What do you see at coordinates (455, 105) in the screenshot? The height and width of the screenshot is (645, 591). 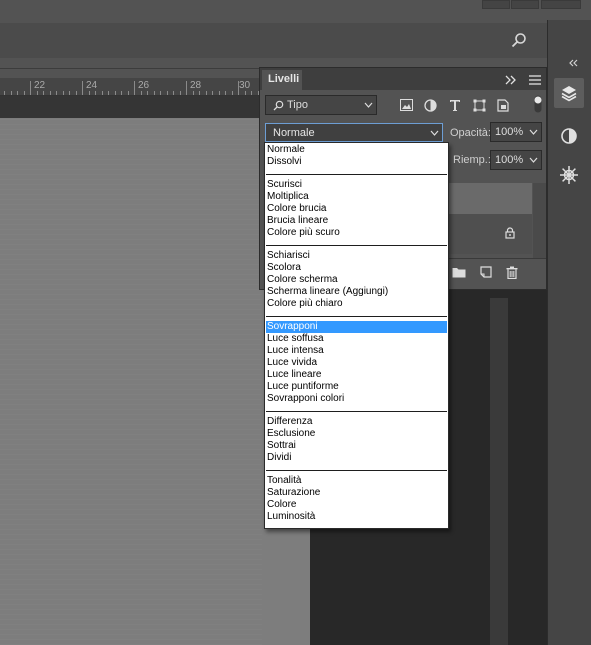 I see `type-filter-icon` at bounding box center [455, 105].